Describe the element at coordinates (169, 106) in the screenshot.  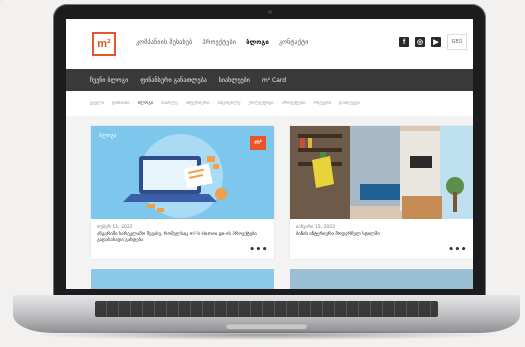
I see `filter-item: სიახლე` at that location.